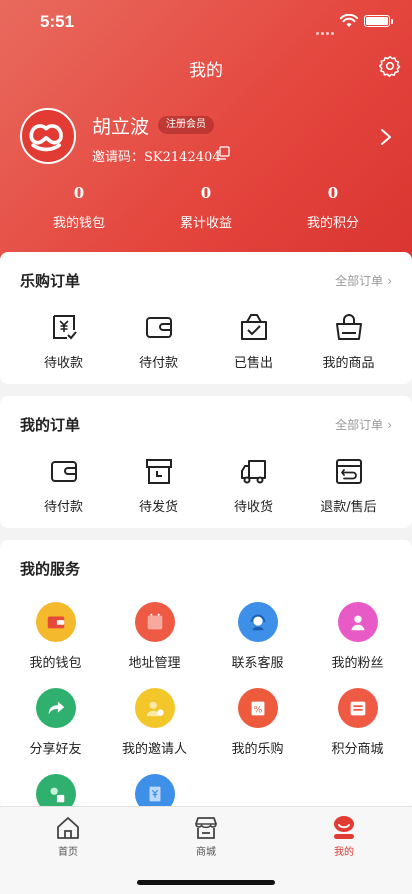 The image size is (412, 894). What do you see at coordinates (357, 708) in the screenshot?
I see `points-icon` at bounding box center [357, 708].